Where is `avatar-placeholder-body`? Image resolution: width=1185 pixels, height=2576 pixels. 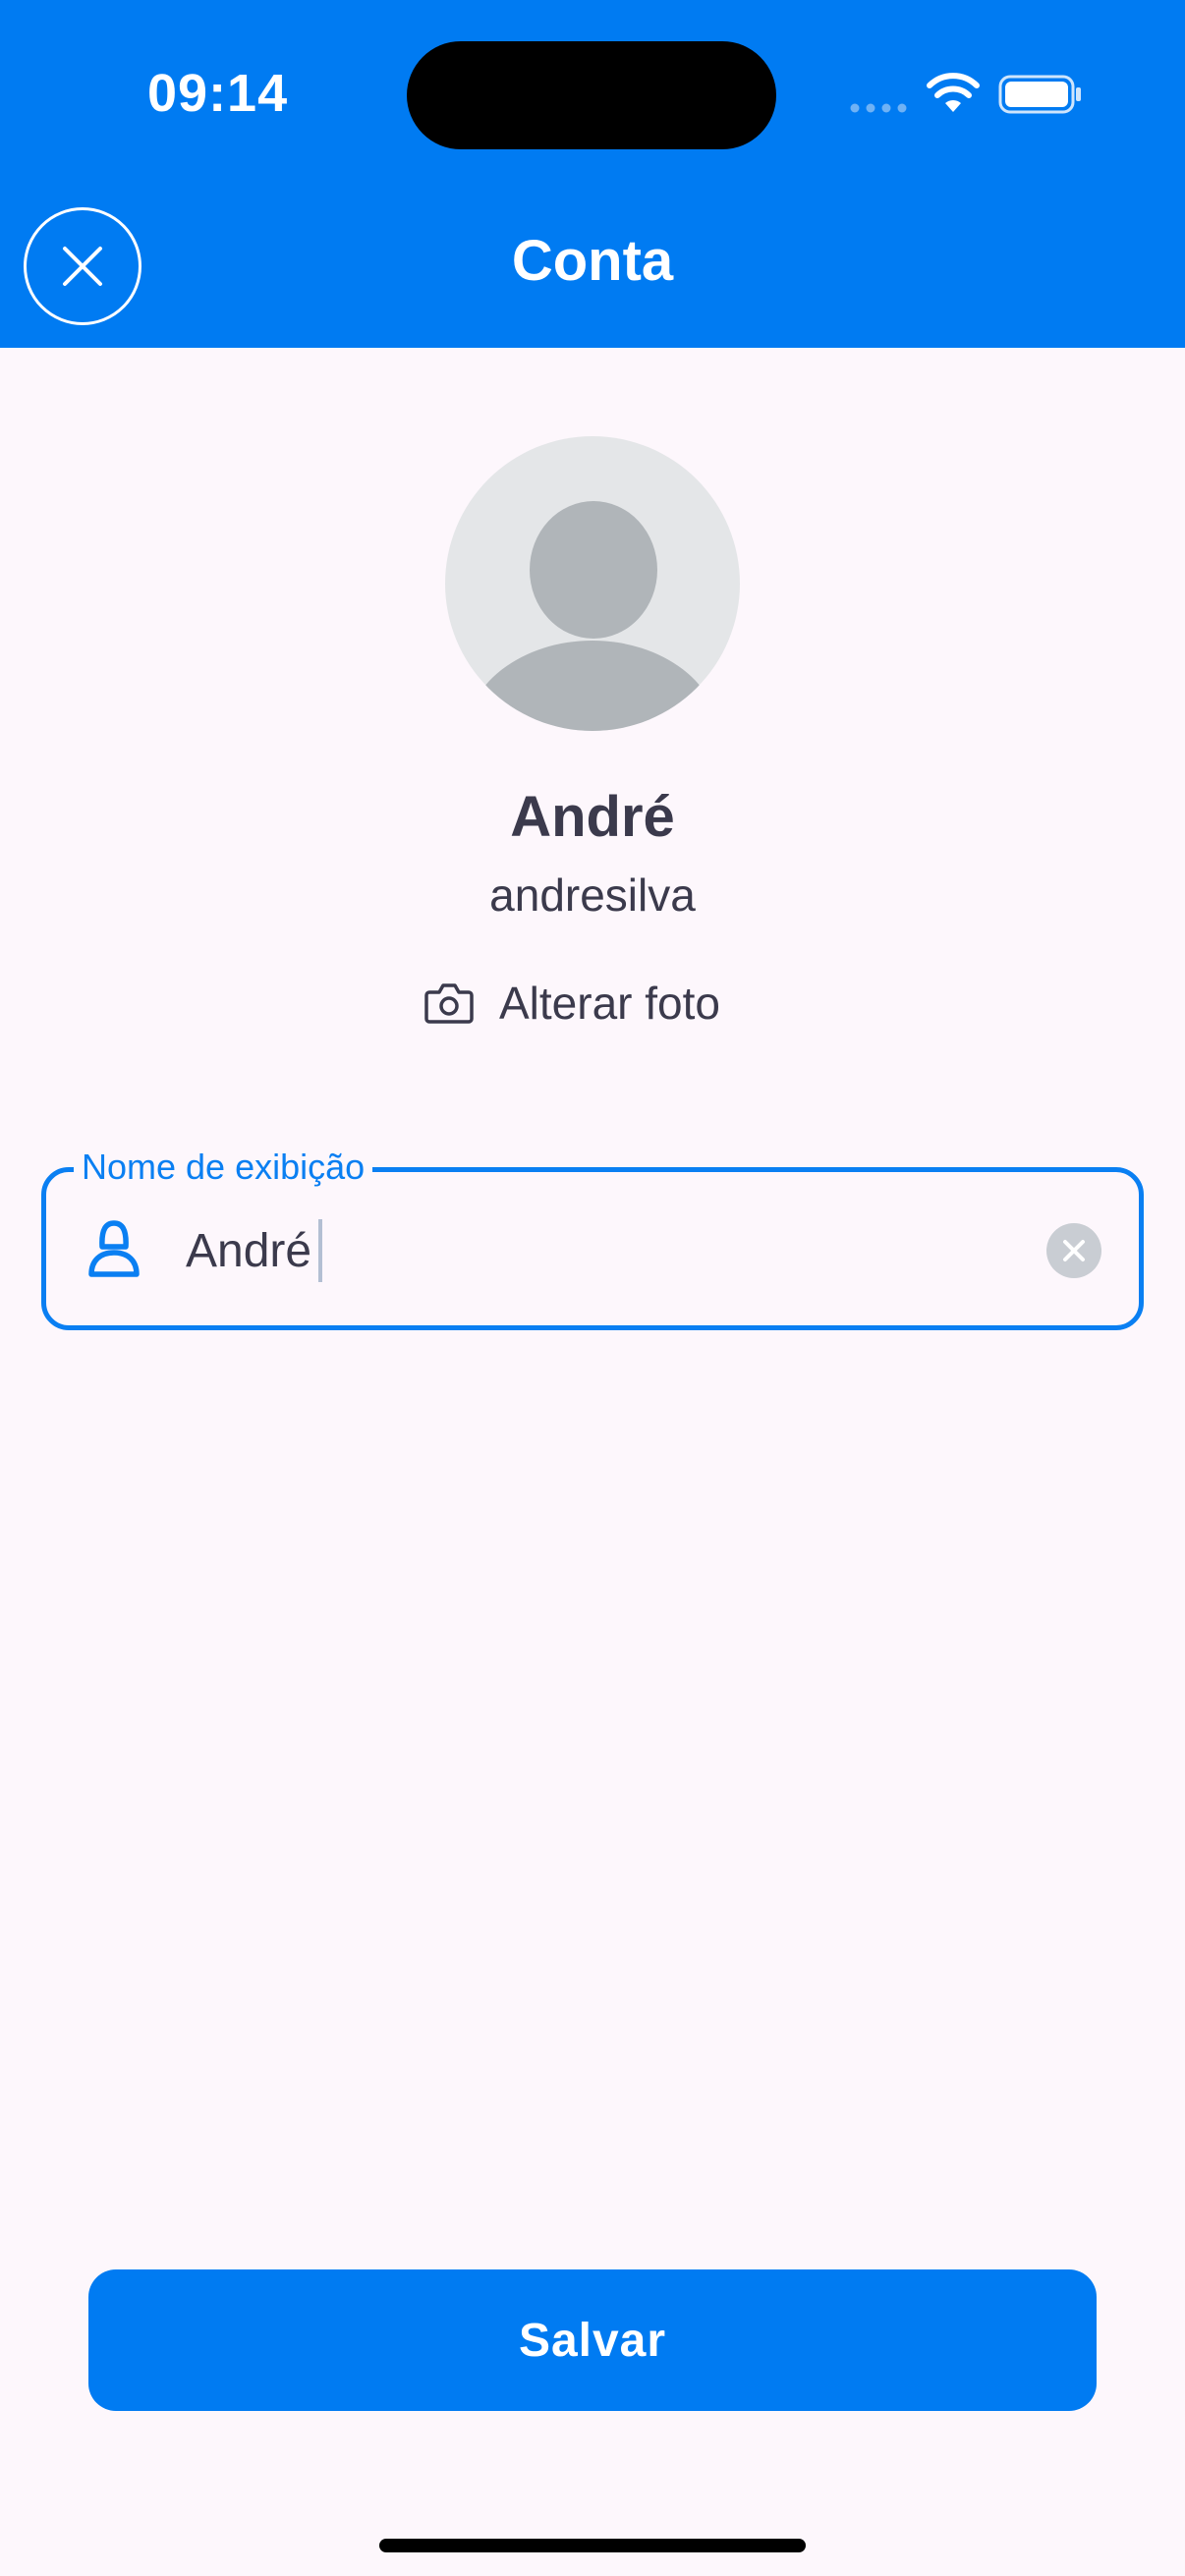 avatar-placeholder-body is located at coordinates (592, 686).